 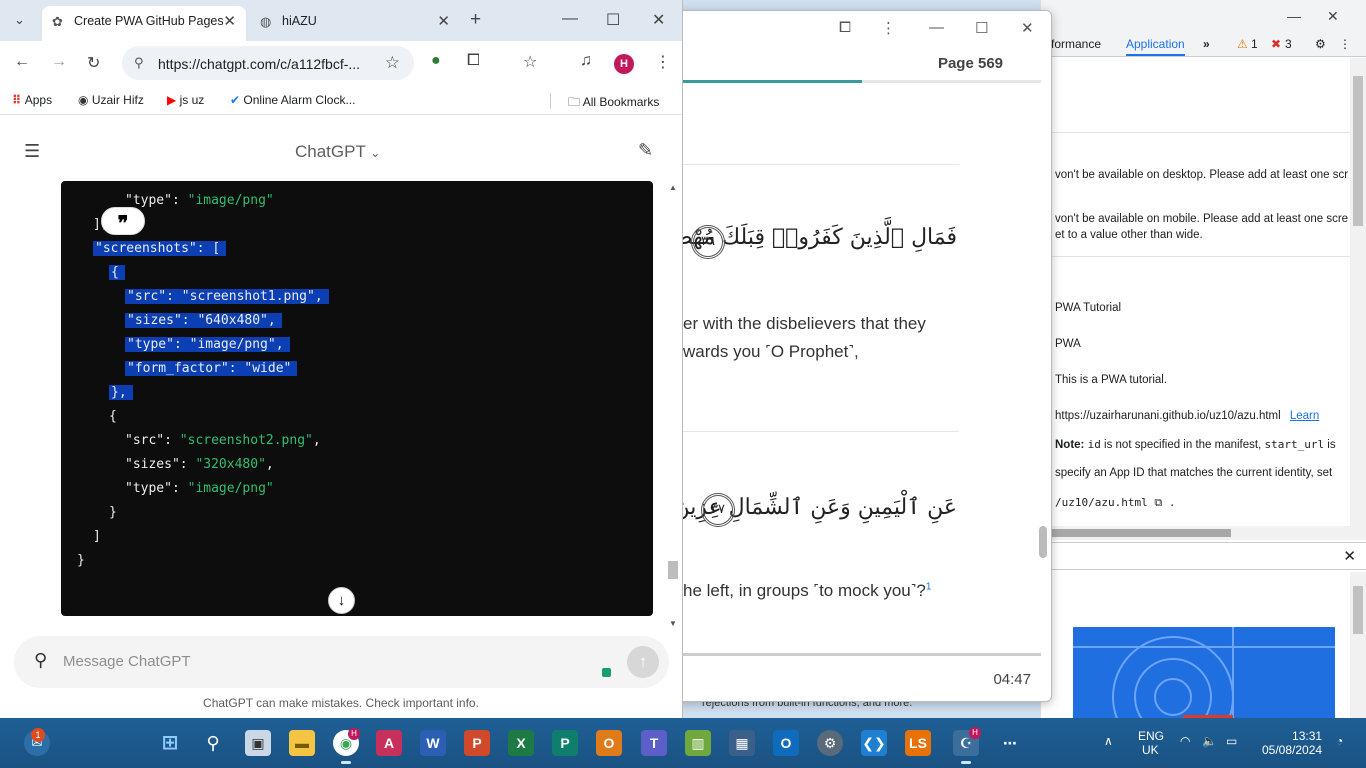 What do you see at coordinates (111, 100) in the screenshot?
I see `bookmark-uzair-hifz: ◉ Uzair Hifz` at bounding box center [111, 100].